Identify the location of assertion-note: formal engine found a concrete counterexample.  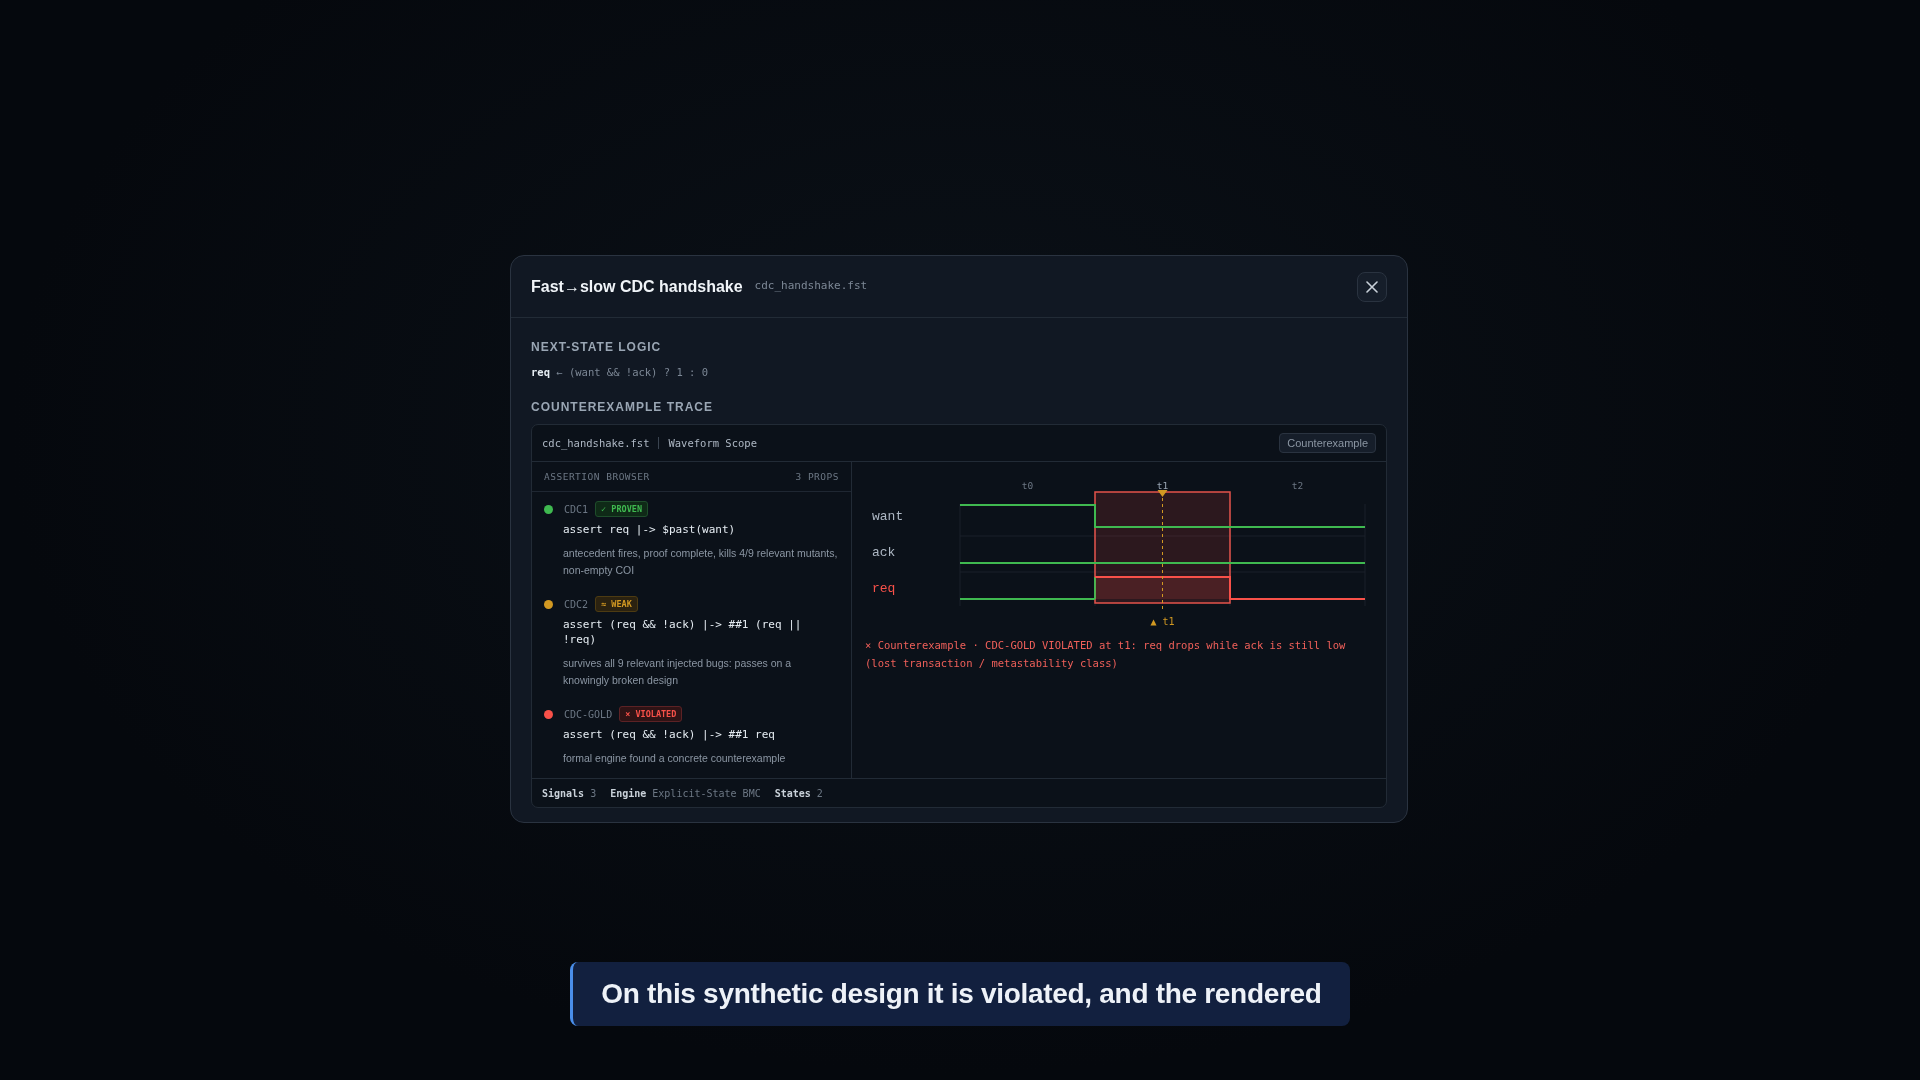
(675, 758).